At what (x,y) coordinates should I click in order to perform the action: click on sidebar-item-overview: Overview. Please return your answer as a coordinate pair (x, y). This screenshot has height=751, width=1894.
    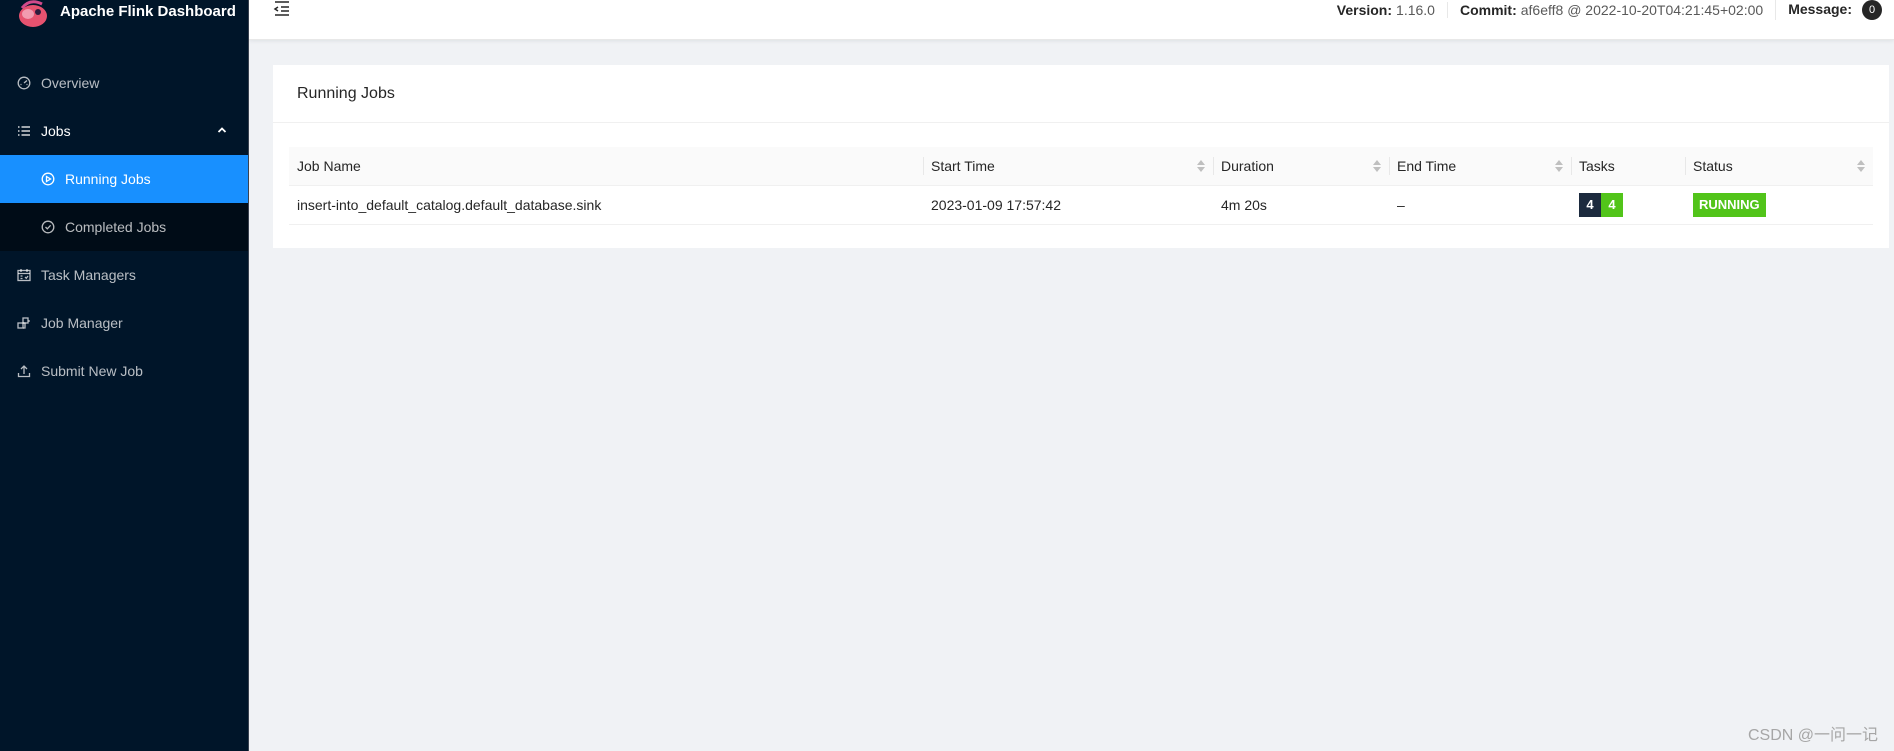
    Looking at the image, I should click on (124, 83).